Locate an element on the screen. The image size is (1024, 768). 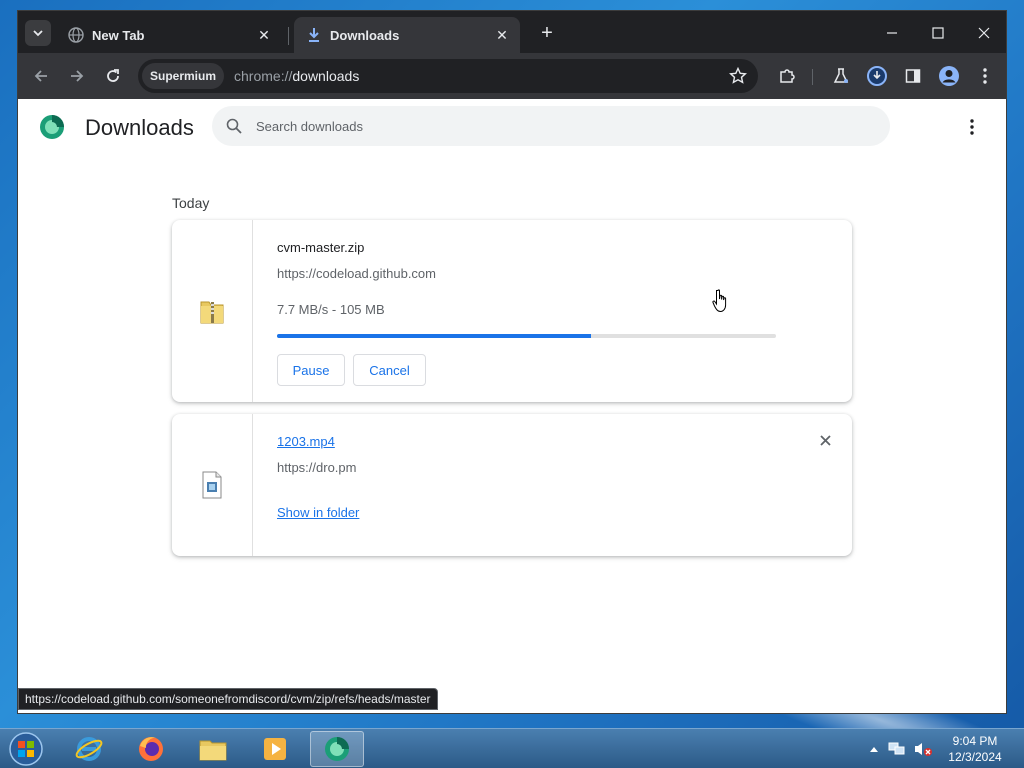
video-file-icon is located at coordinates (212, 485).